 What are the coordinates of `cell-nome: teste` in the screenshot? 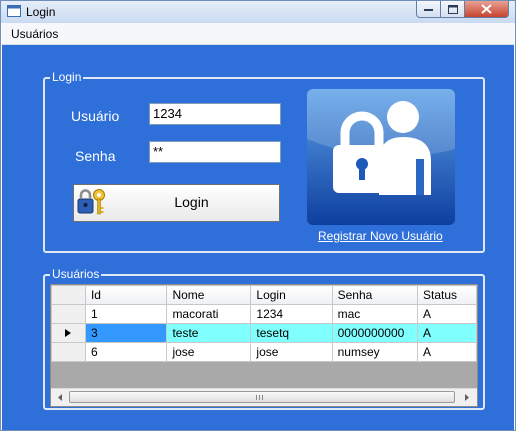 It's located at (209, 333).